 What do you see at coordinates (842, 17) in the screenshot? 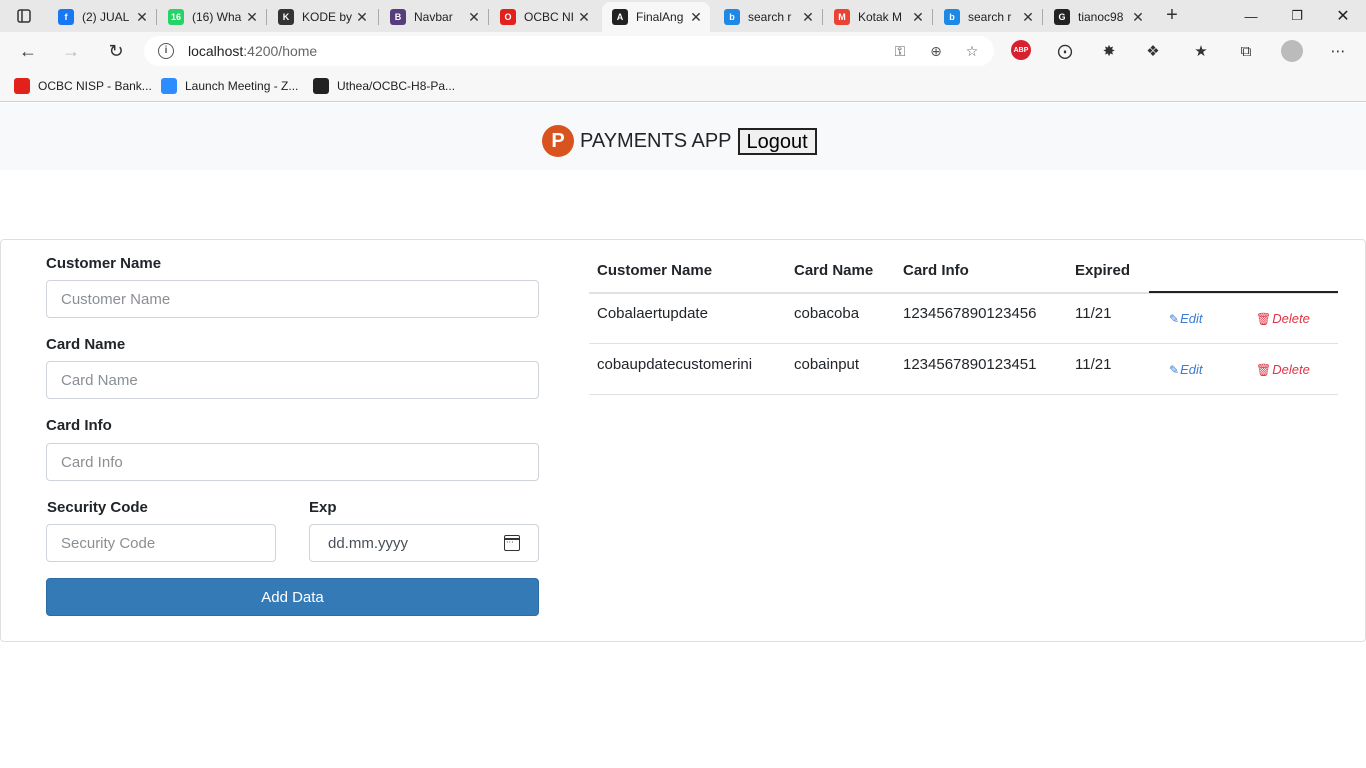
I see `tab-favicon-icon: M` at bounding box center [842, 17].